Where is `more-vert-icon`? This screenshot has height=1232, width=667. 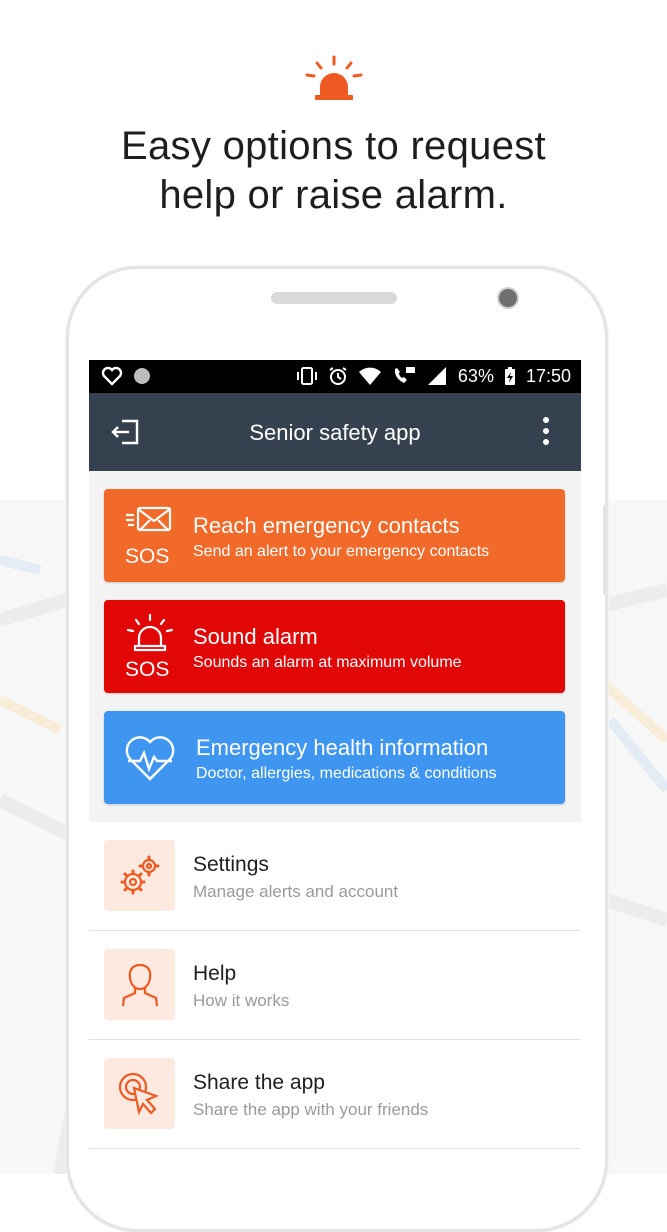
more-vert-icon is located at coordinates (546, 432).